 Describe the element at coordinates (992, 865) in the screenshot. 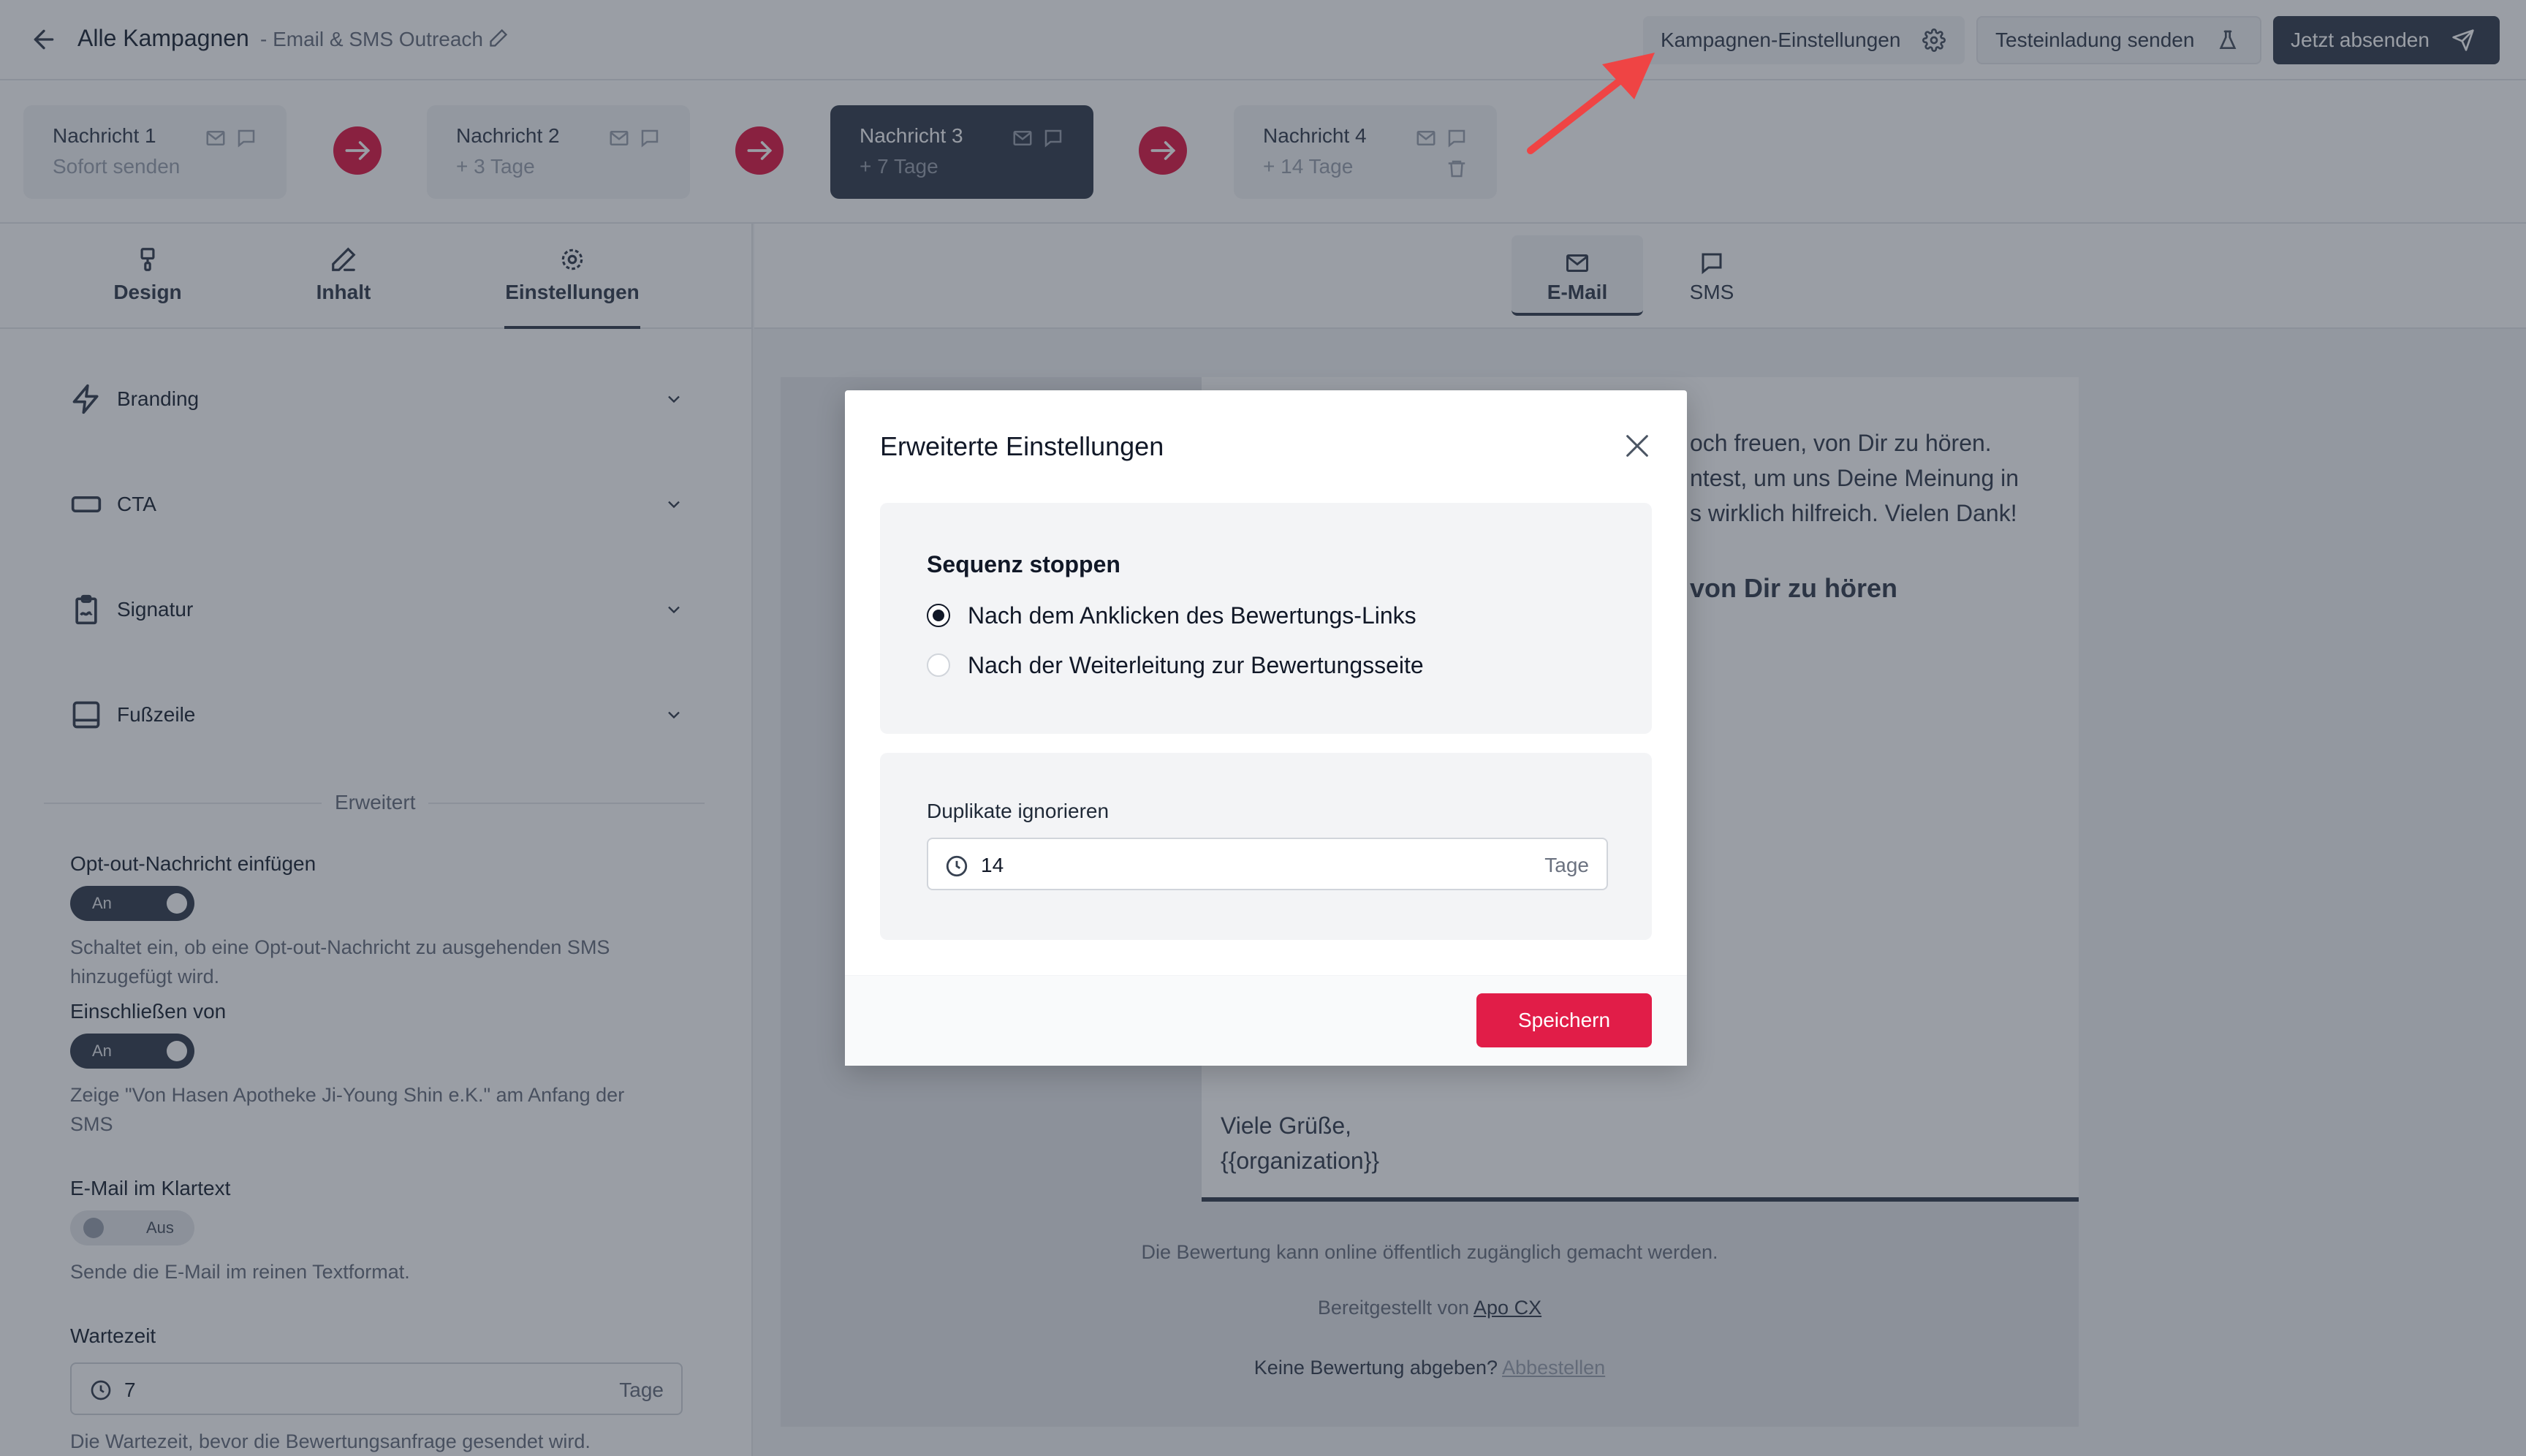

I see `duplicates-value: 14` at that location.